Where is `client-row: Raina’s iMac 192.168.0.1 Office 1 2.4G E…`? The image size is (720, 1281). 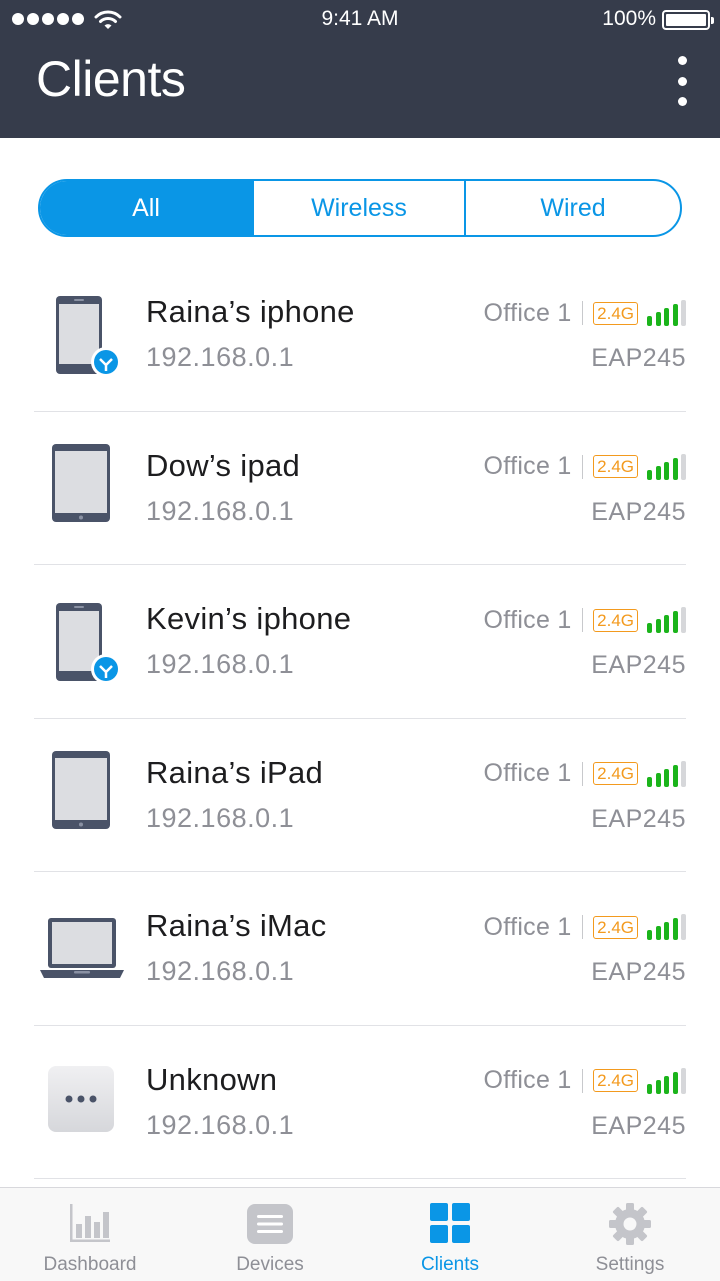
client-row: Raina’s iMac 192.168.0.1 Office 1 2.4G E… is located at coordinates (360, 949).